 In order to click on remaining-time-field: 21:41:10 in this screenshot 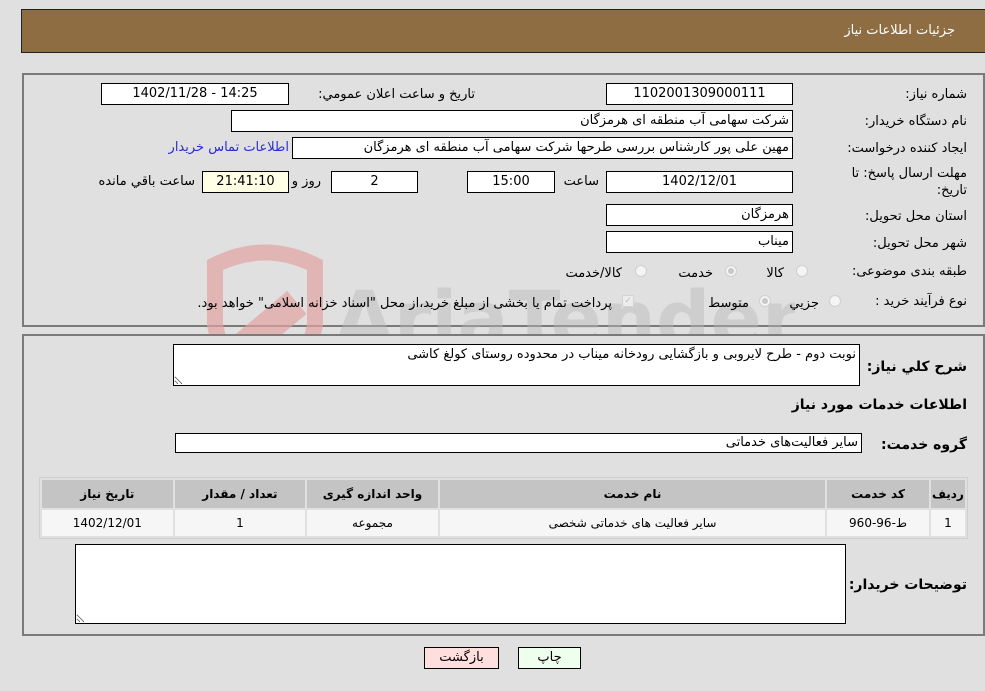, I will do `click(245, 182)`.